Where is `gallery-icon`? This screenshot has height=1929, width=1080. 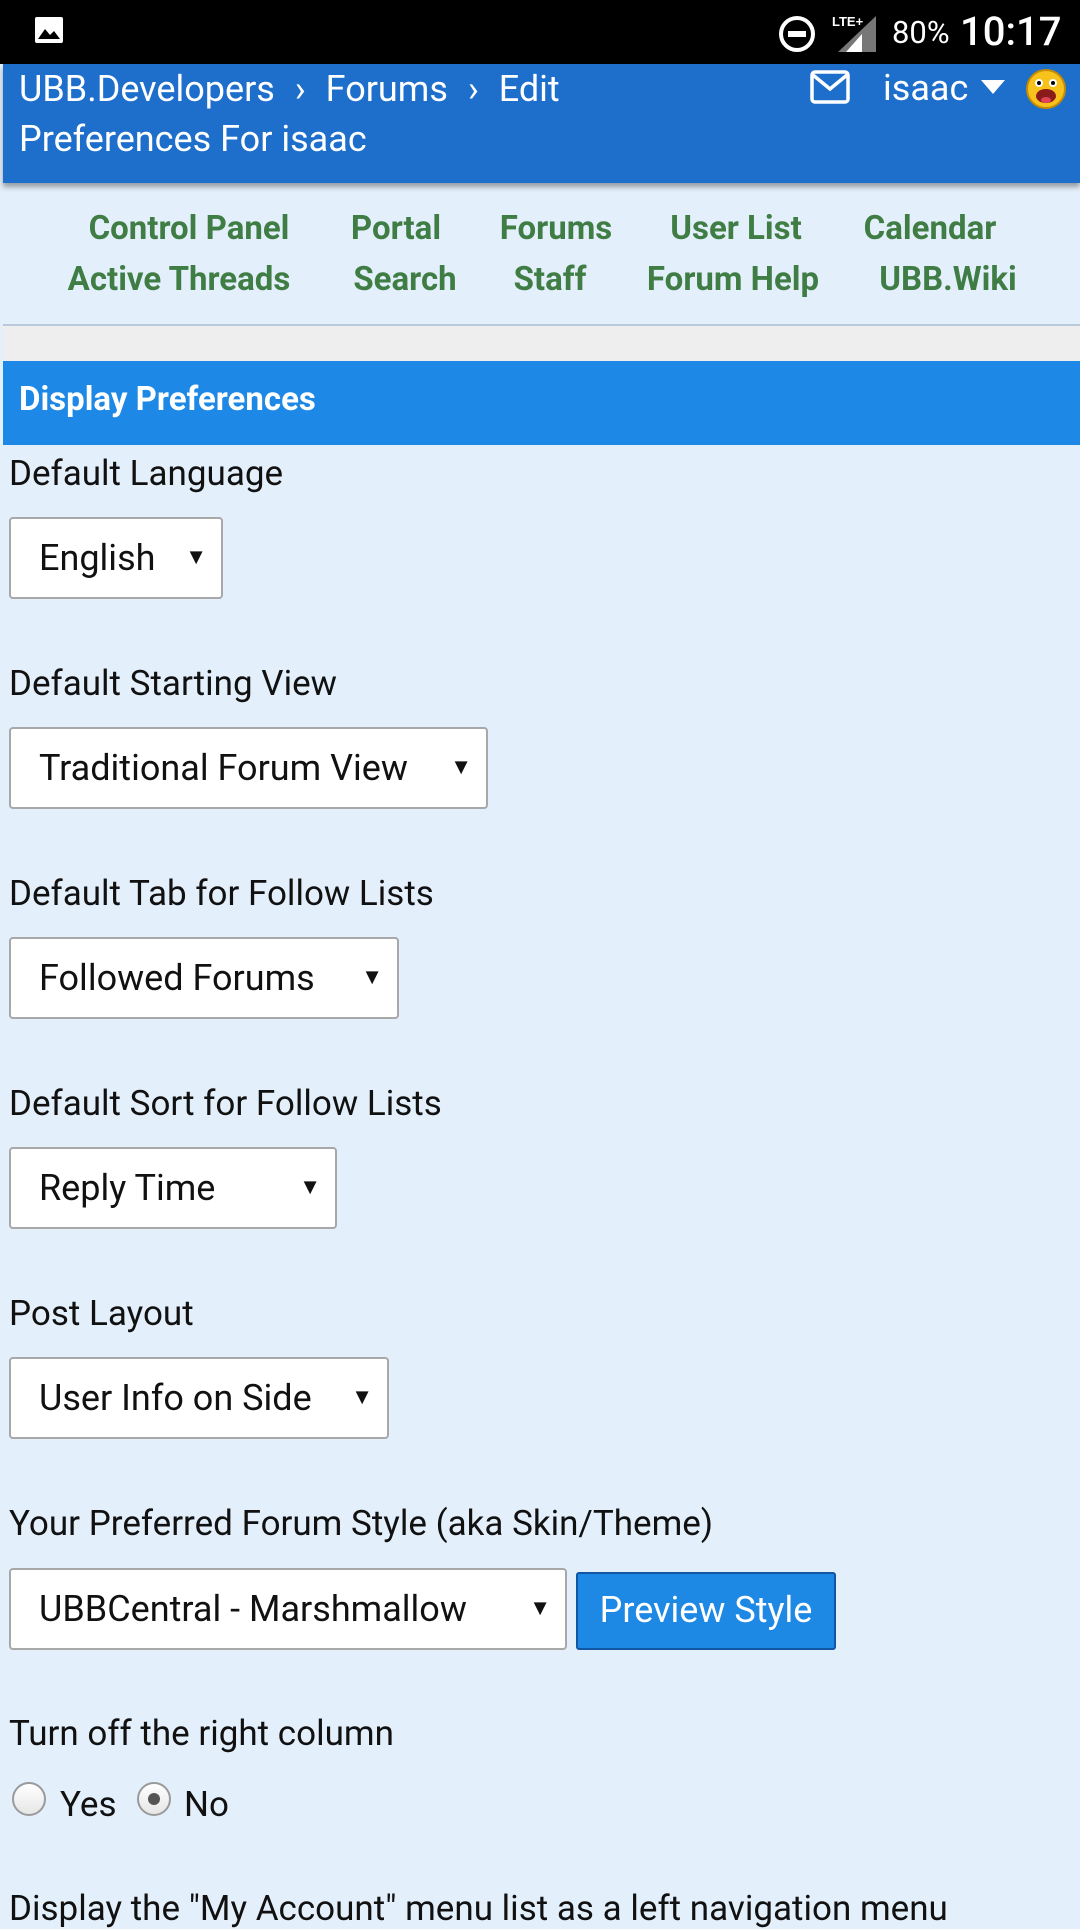
gallery-icon is located at coordinates (49, 30).